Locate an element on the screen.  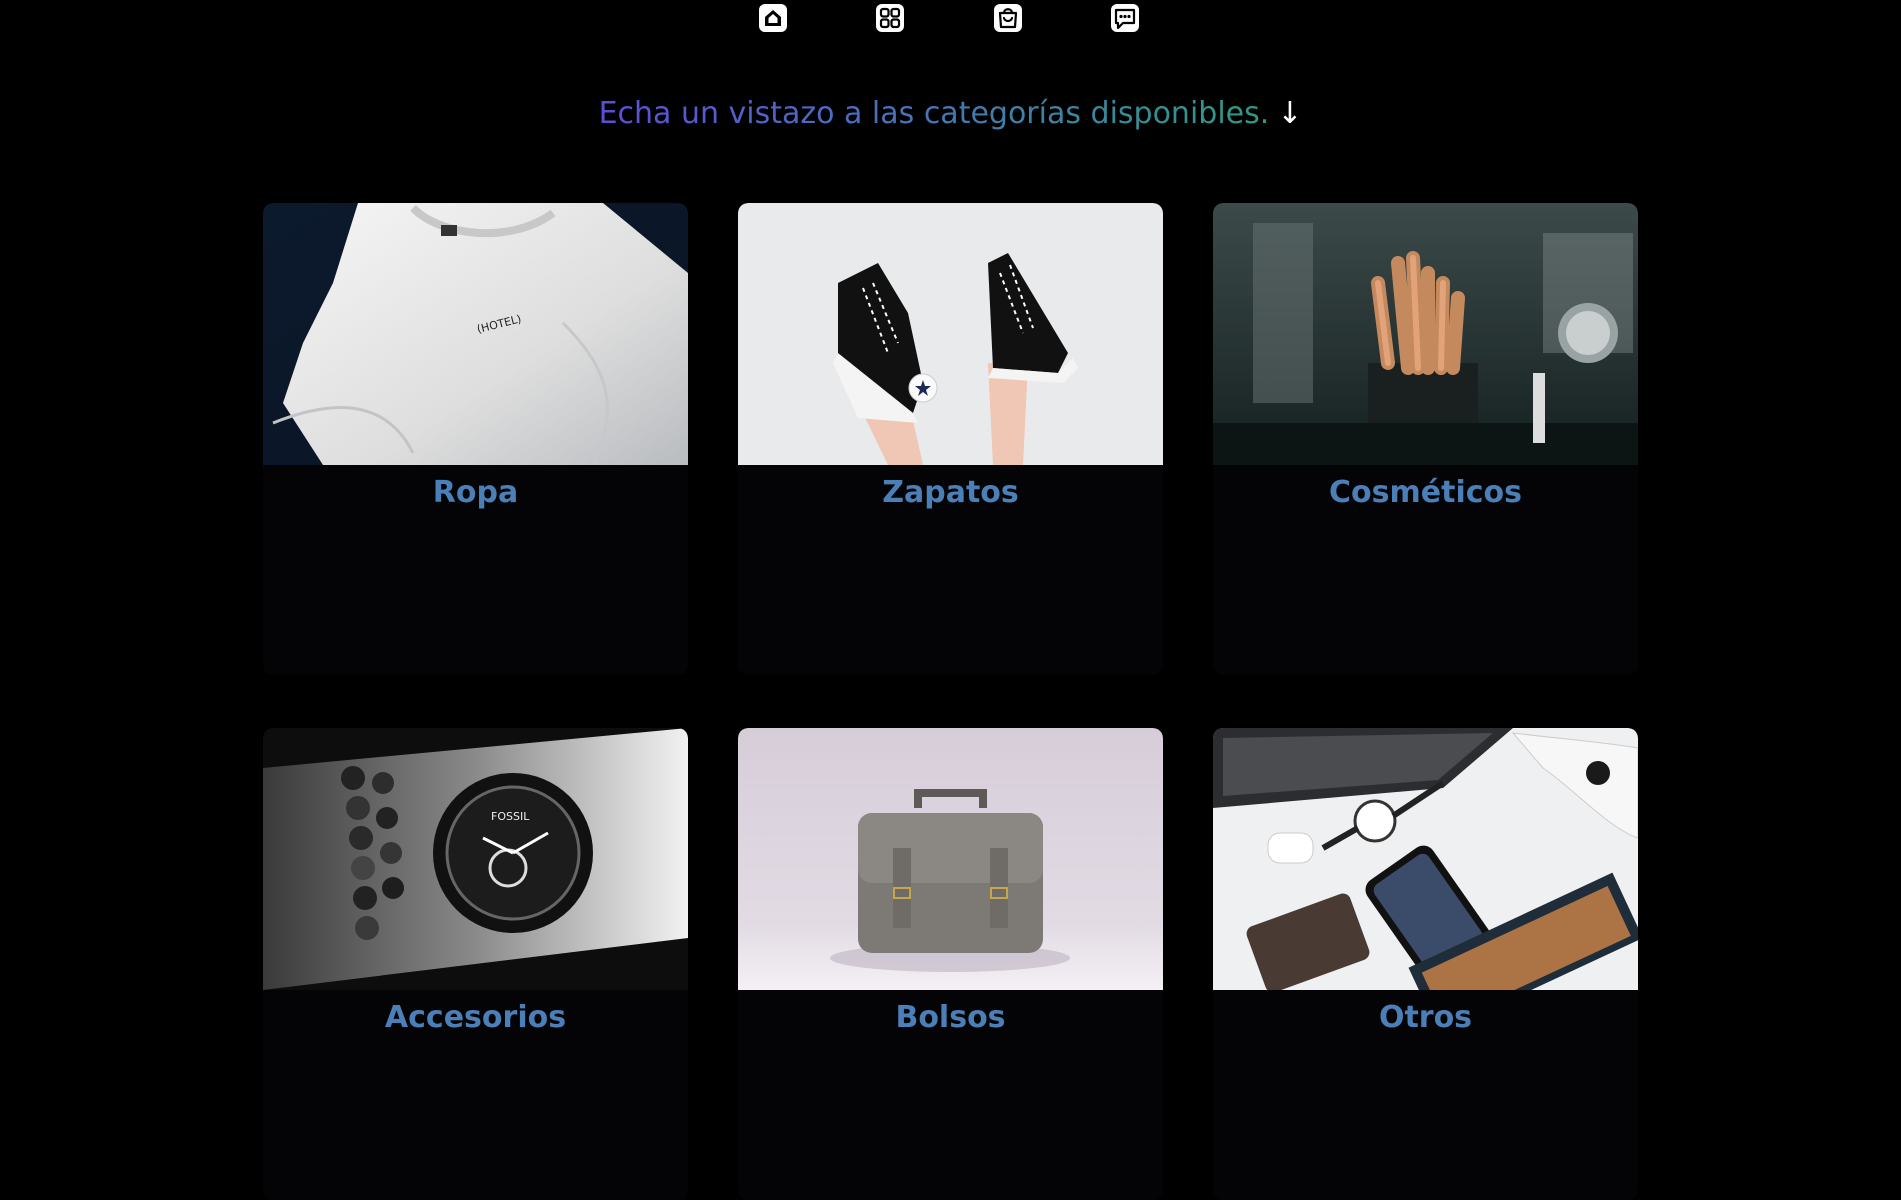
arrow-down-icon: ↓ is located at coordinates (1290, 113).